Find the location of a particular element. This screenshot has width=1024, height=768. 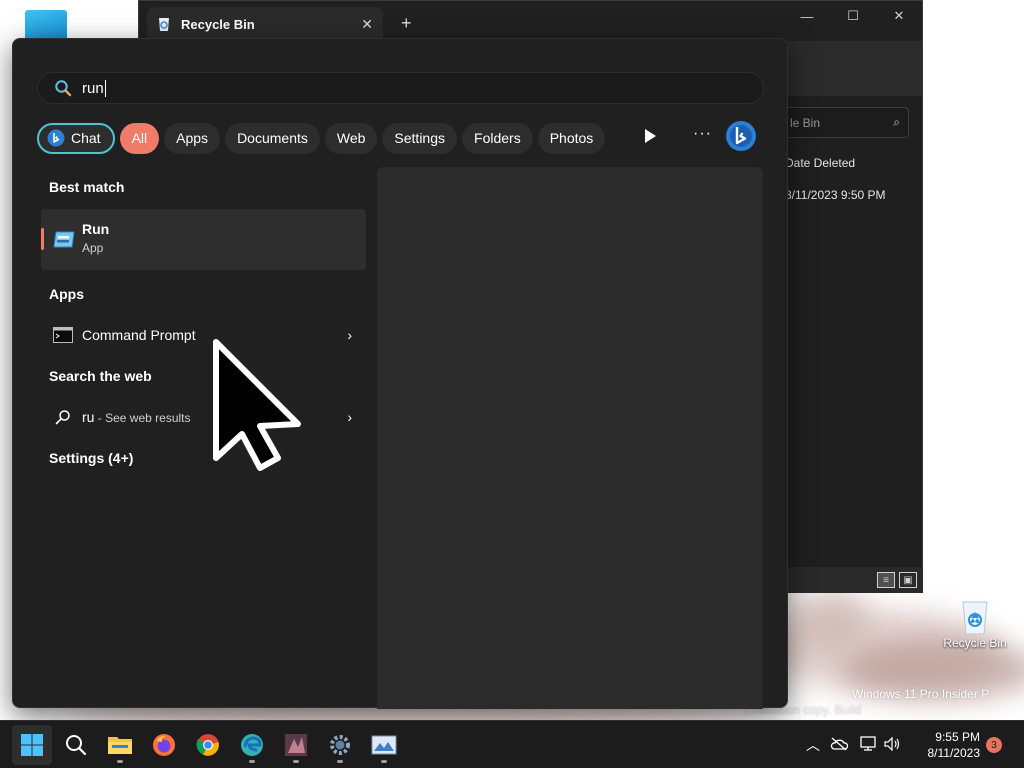

taskbar-edge is located at coordinates (252, 745).